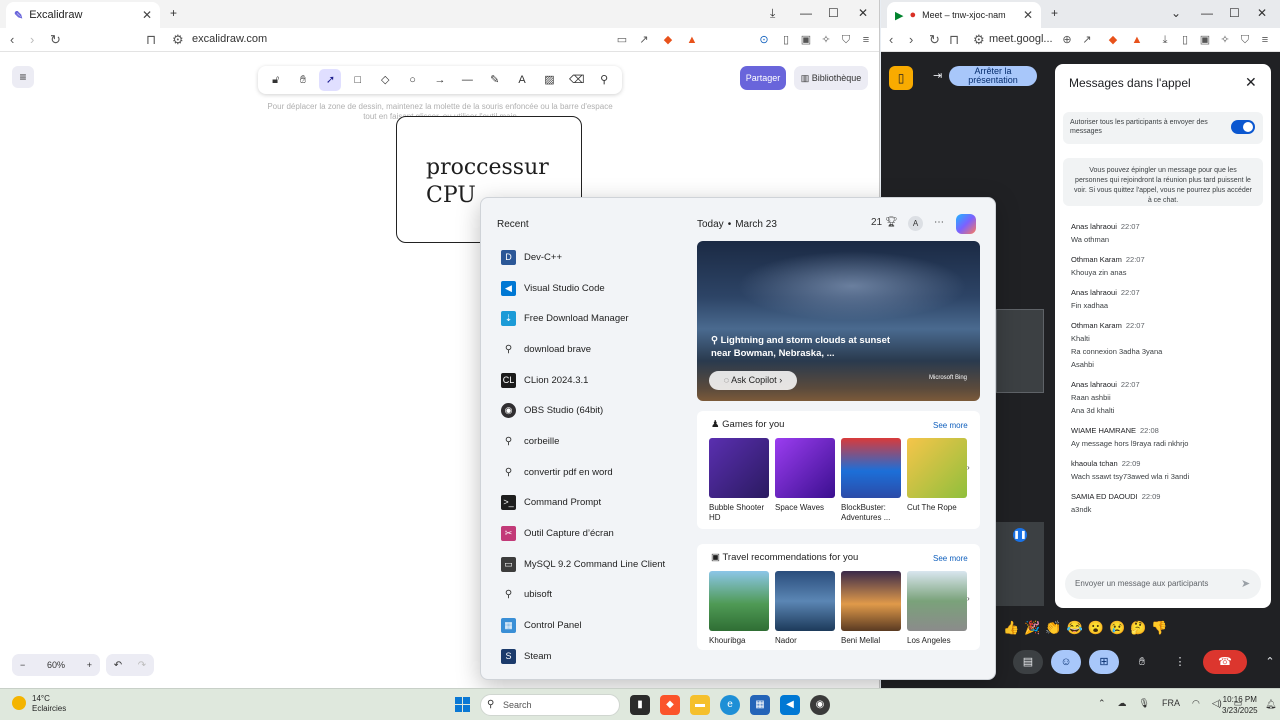  Describe the element at coordinates (1011, 628) in the screenshot. I see `reaction-thumbs-up: 👍` at that location.